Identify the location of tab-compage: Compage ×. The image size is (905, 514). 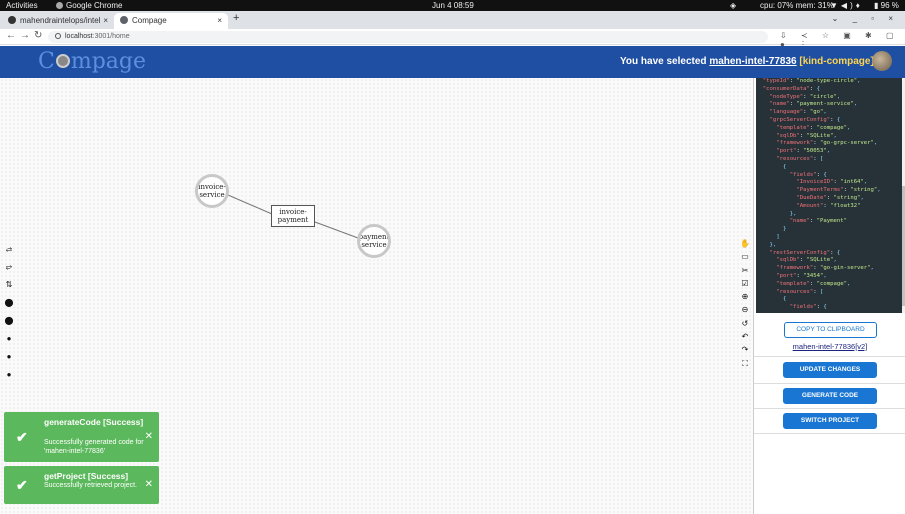
(171, 21).